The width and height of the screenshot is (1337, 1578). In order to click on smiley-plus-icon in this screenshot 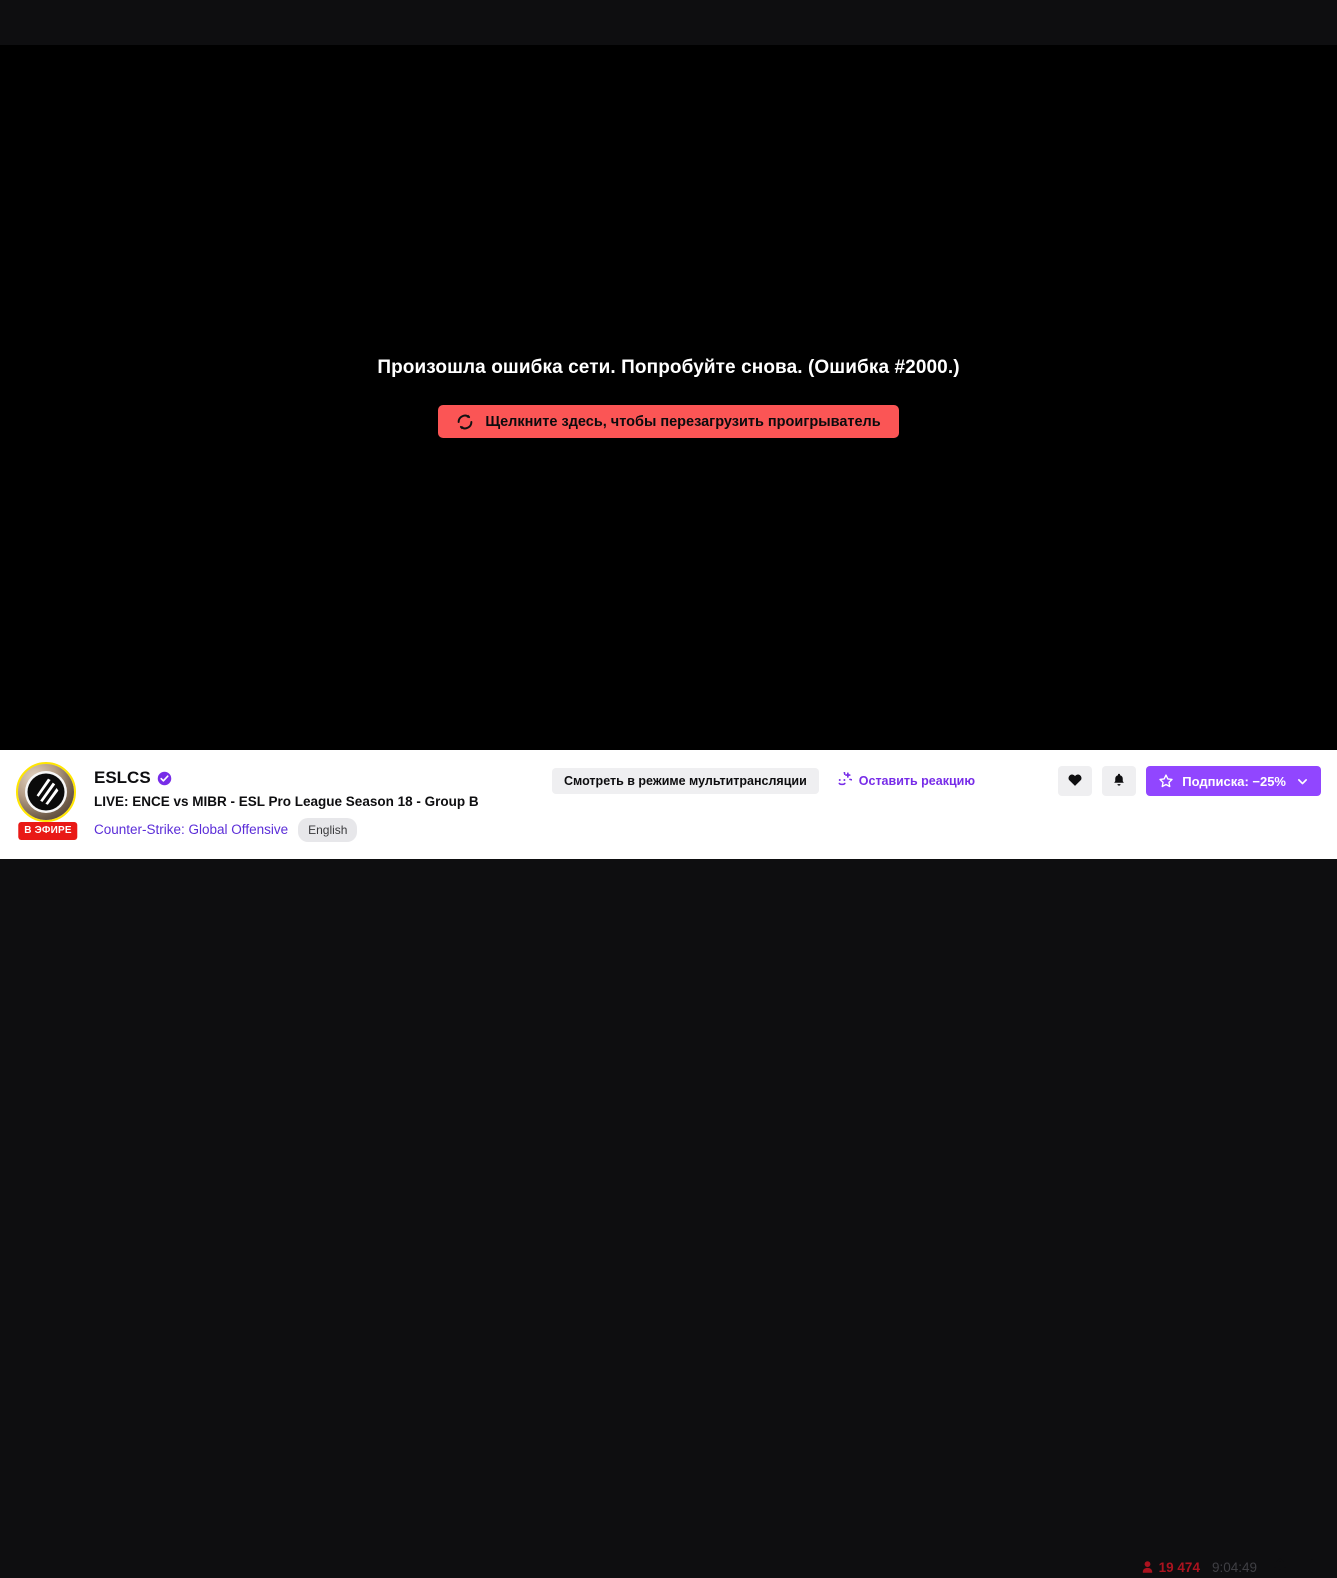, I will do `click(842, 781)`.